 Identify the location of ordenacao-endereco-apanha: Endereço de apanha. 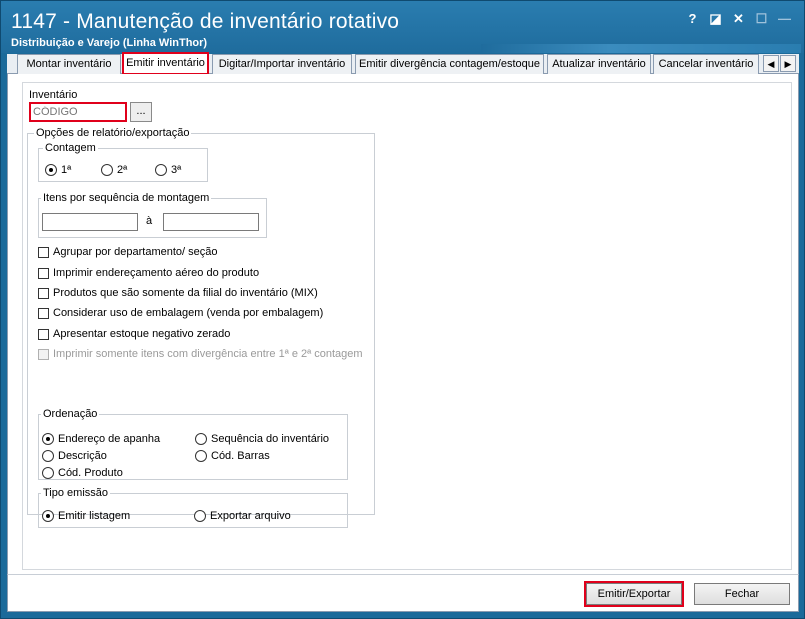
(101, 439).